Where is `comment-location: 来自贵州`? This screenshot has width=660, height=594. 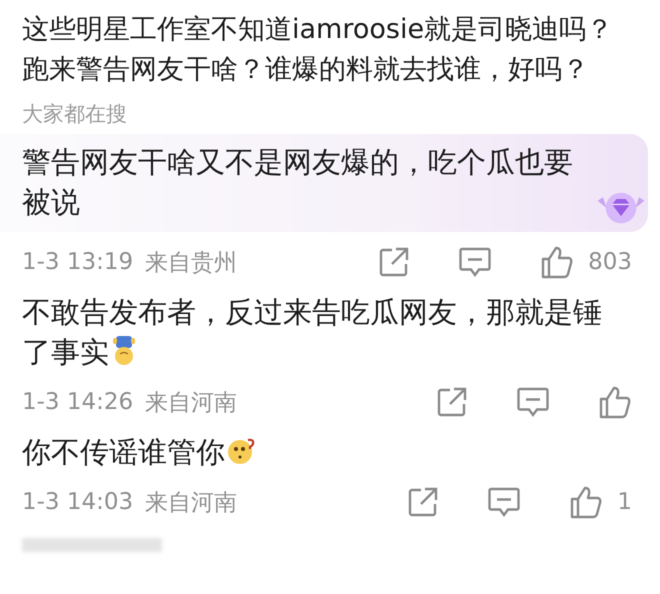
comment-location: 来自贵州 is located at coordinates (191, 263).